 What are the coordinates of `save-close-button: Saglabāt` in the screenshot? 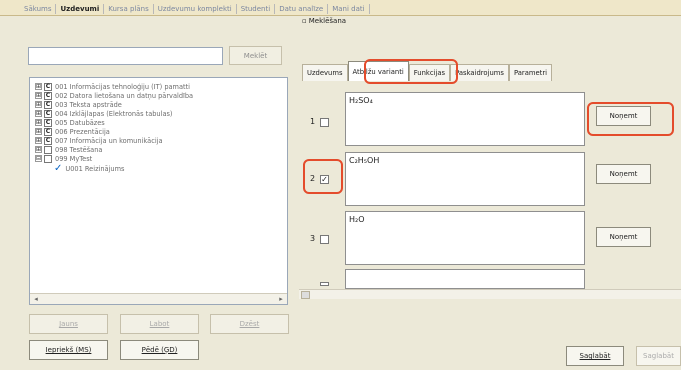 It's located at (658, 356).